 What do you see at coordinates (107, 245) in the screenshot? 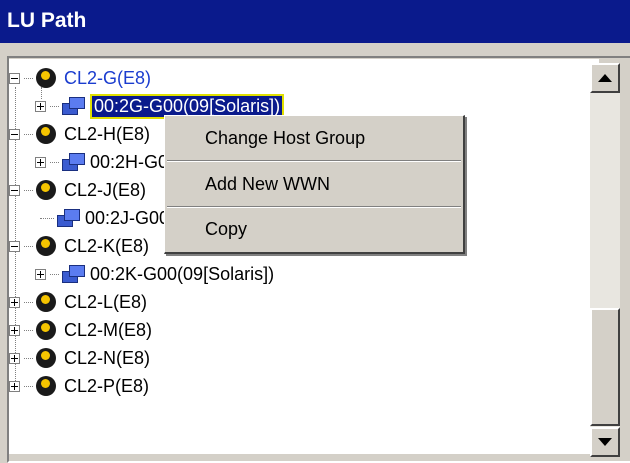
I see `tree-node-label: CL2-K(E8)` at bounding box center [107, 245].